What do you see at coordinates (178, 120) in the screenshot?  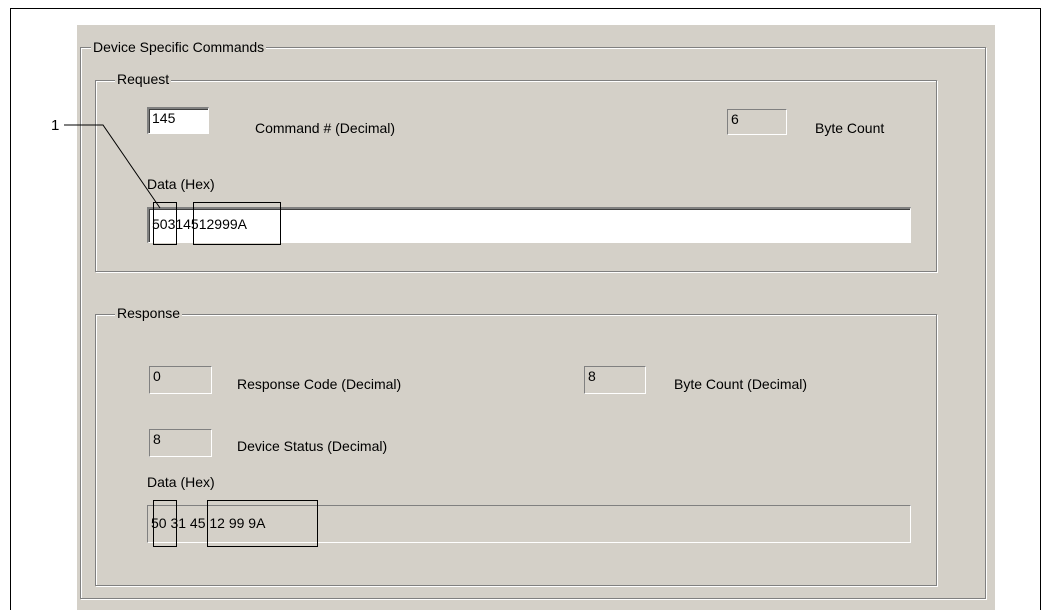 I see `command-number-input: 145` at bounding box center [178, 120].